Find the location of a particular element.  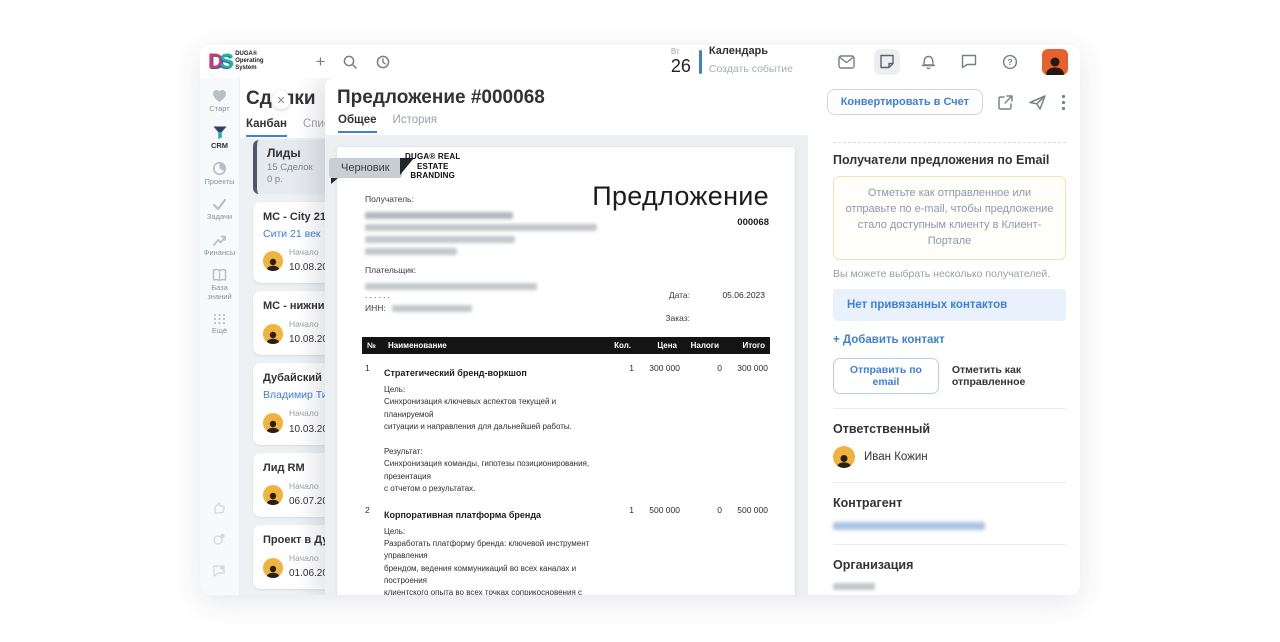

tab-general: Общее is located at coordinates (357, 123).